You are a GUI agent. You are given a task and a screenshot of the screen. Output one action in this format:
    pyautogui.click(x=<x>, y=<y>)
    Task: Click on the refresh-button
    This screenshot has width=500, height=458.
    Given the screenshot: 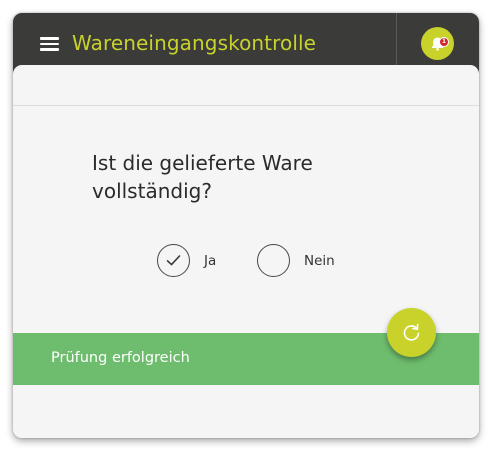 What is the action you would take?
    pyautogui.click(x=411, y=332)
    